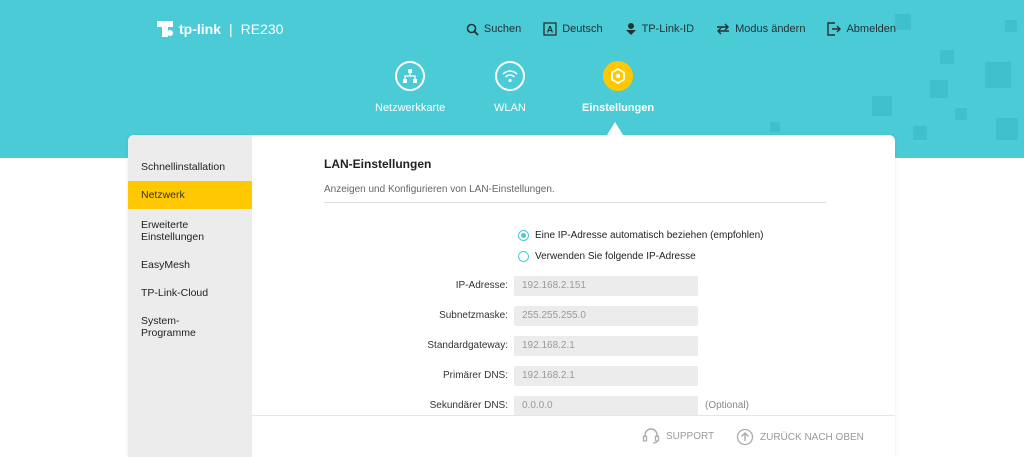  I want to click on sidebar-item-label: TP-Link-Cloud, so click(175, 293).